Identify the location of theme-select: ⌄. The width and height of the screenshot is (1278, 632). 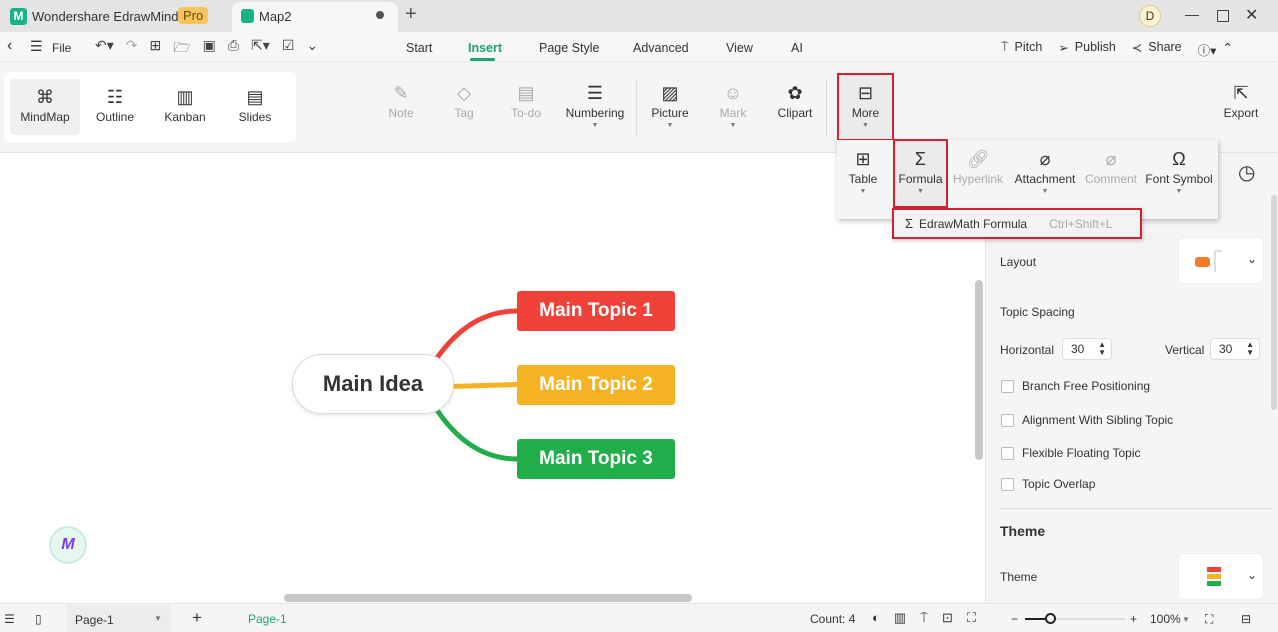
(1221, 576).